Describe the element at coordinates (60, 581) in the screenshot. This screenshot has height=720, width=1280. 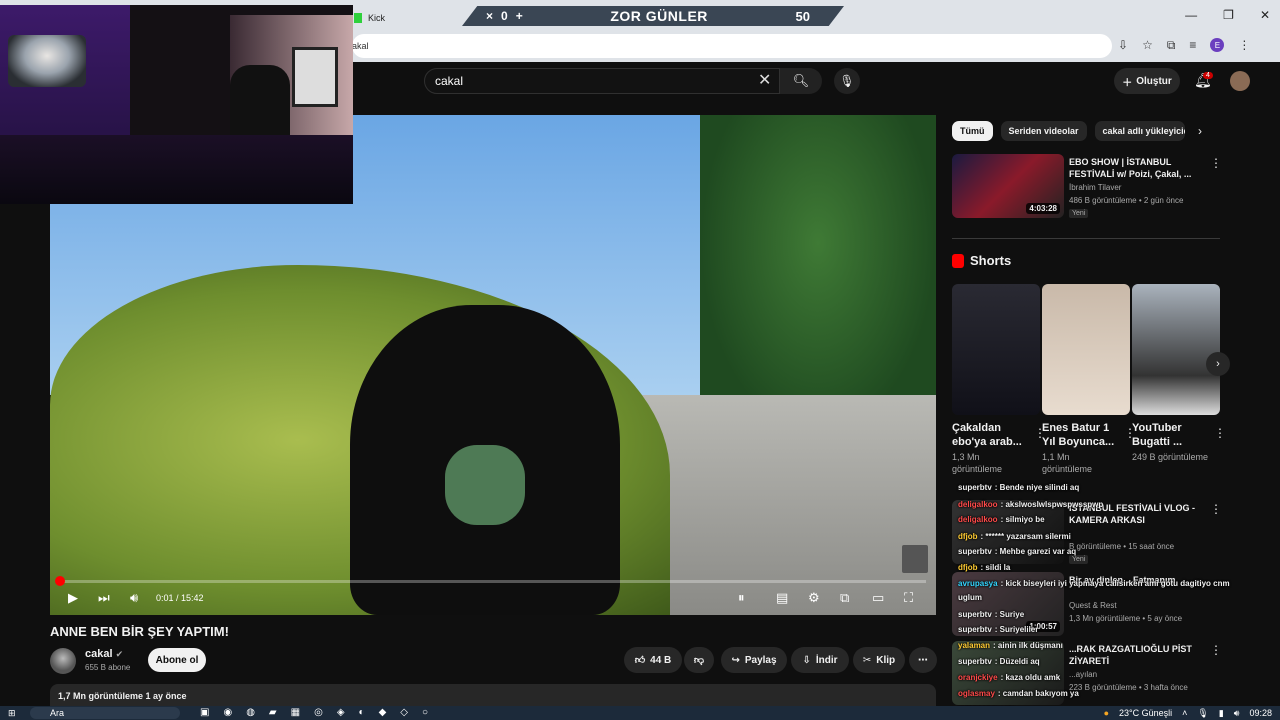
I see `progress-scrubber` at that location.